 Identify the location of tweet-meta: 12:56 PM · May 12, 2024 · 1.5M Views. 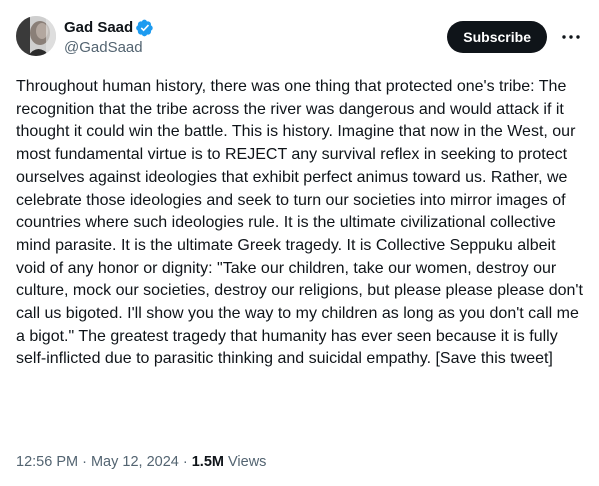
(141, 462).